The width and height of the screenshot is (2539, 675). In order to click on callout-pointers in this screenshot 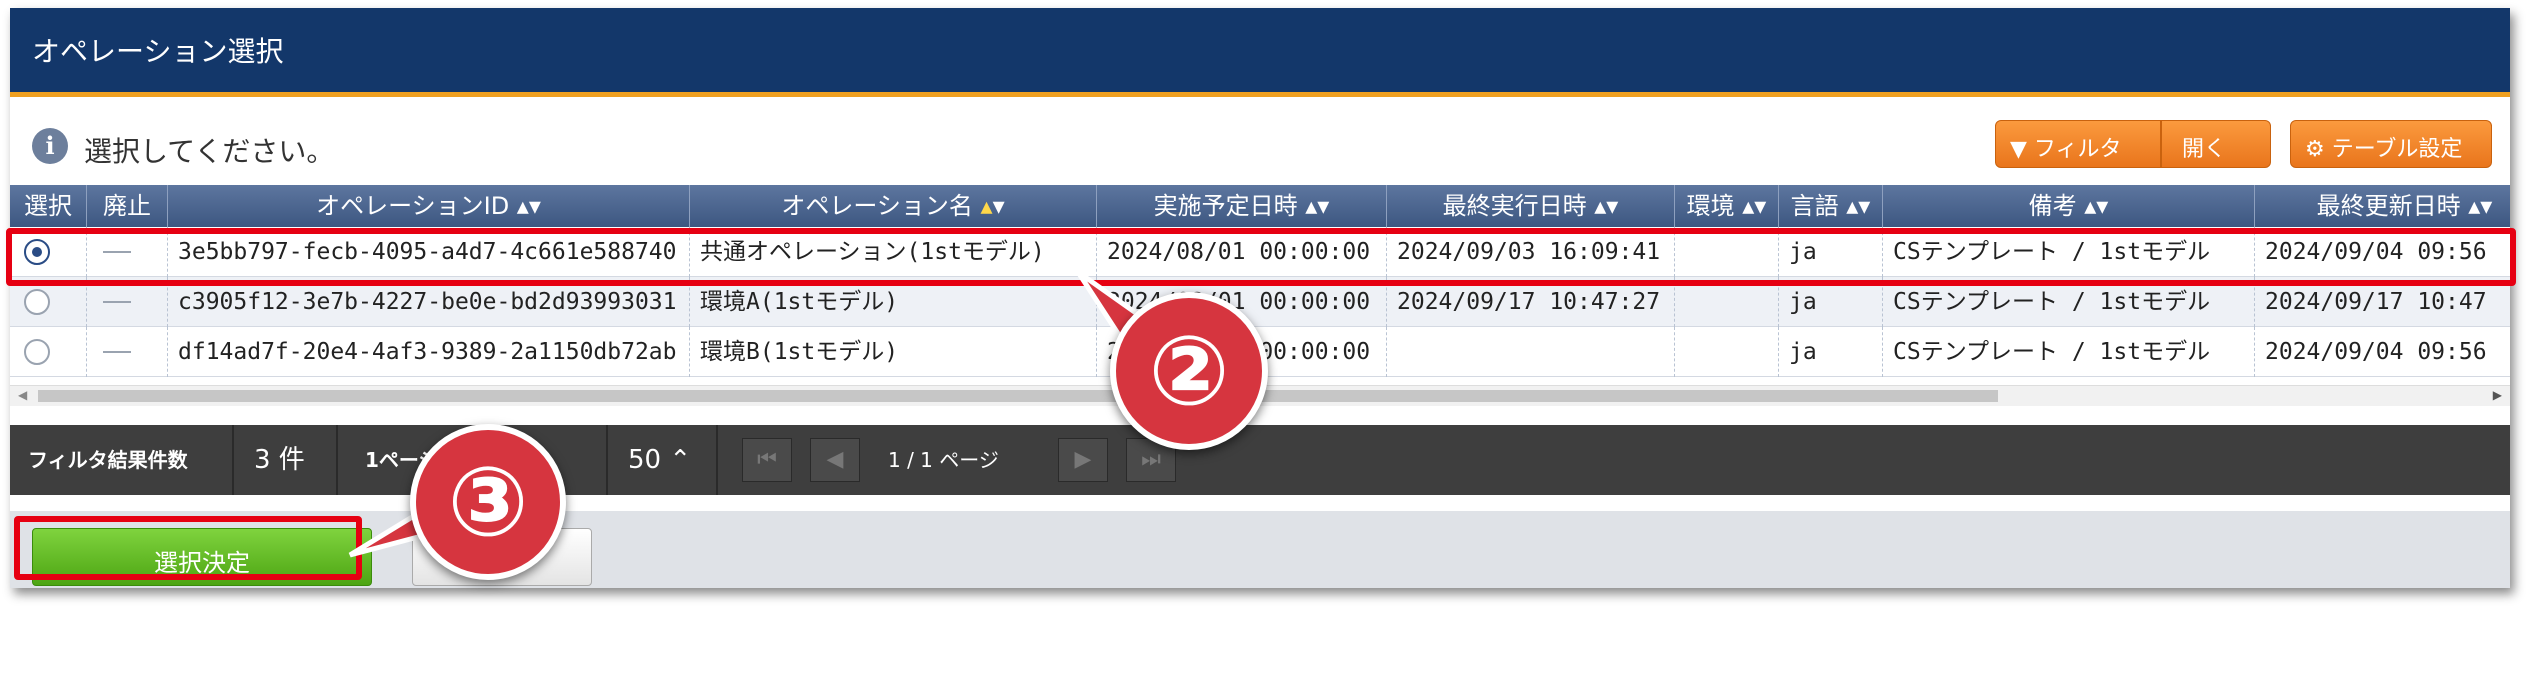, I will do `click(756, 413)`.